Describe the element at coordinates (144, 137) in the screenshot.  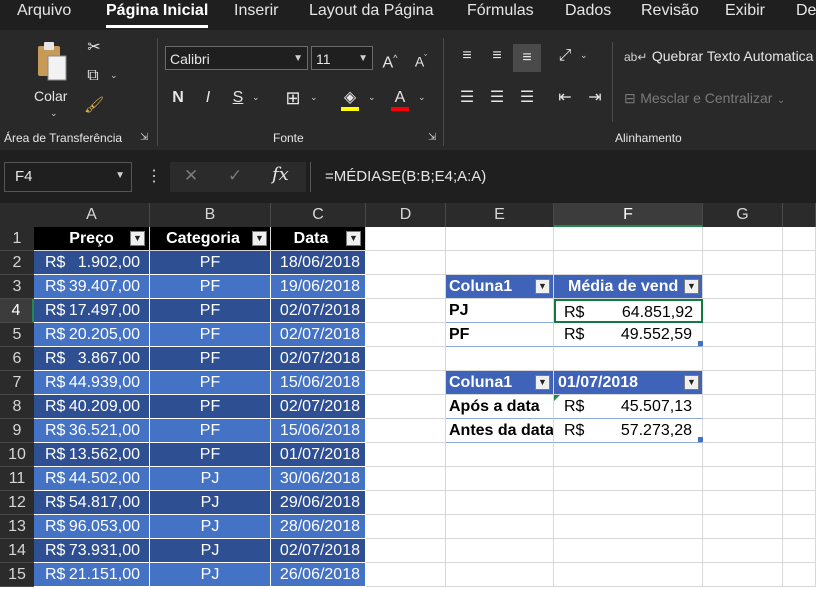
I see `clipboard-launcher-icon: ⇲` at that location.